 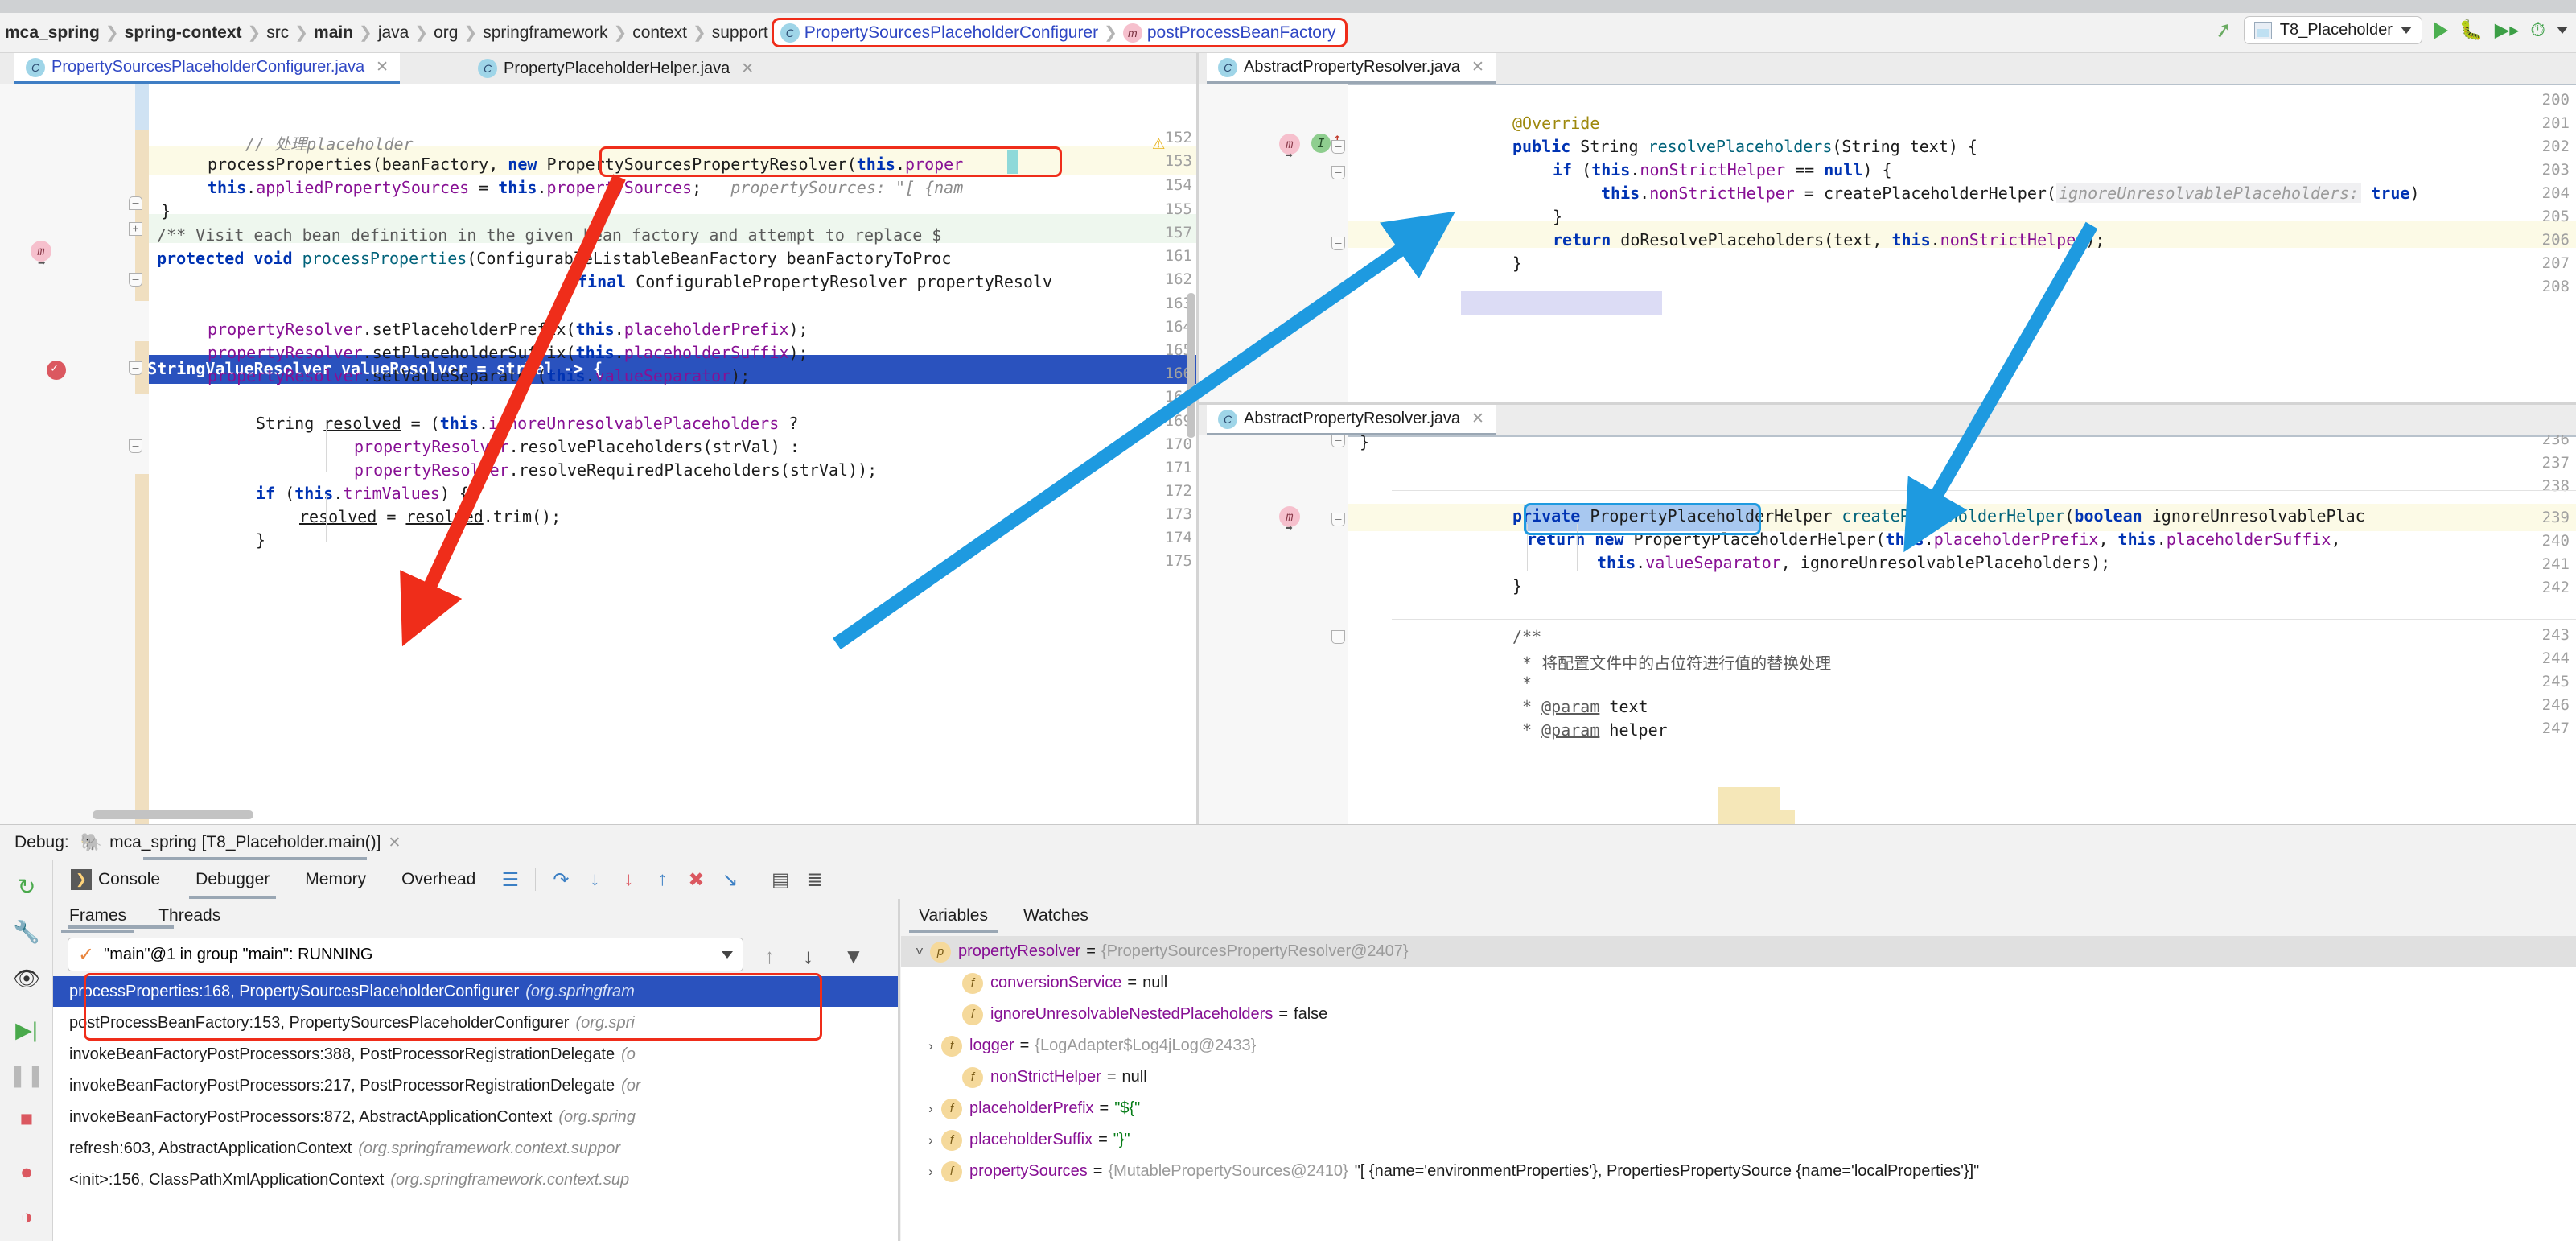 What do you see at coordinates (1738, 1109) in the screenshot?
I see `variable-row: › f placeholderPrefix = "${"` at bounding box center [1738, 1109].